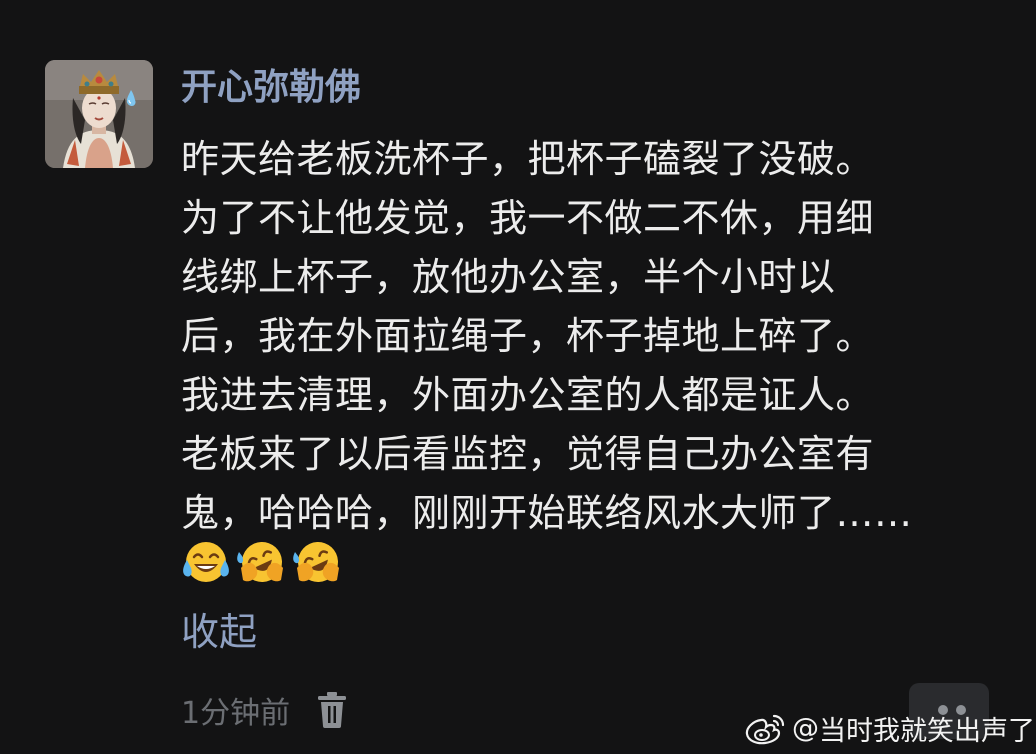 This screenshot has width=1036, height=754. What do you see at coordinates (528, 395) in the screenshot?
I see `comment-line: 我进去清理，外面办公室的人都是证人。` at bounding box center [528, 395].